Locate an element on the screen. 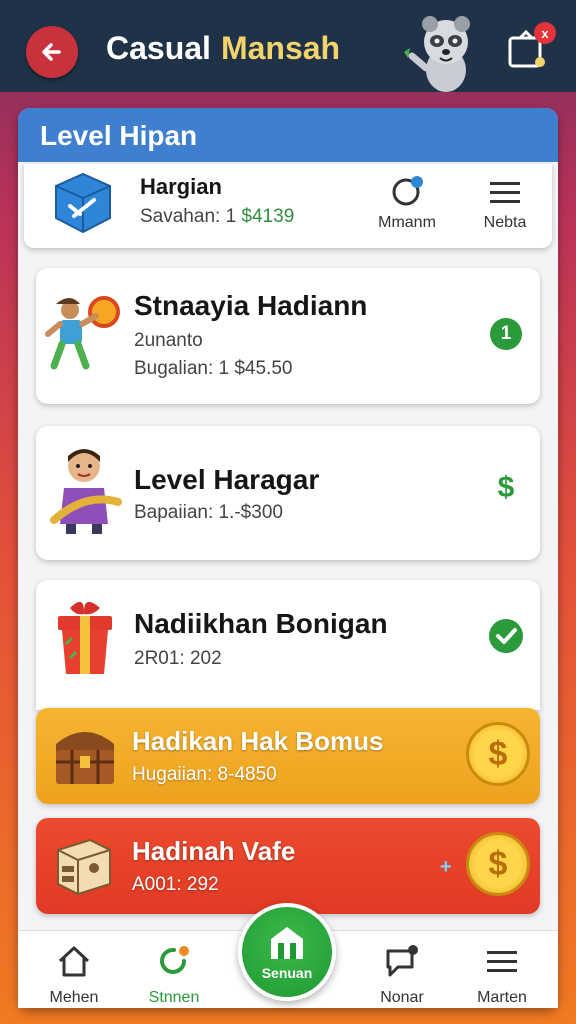 This screenshot has width=576, height=1024. nav-menu: Marten is located at coordinates (502, 972).